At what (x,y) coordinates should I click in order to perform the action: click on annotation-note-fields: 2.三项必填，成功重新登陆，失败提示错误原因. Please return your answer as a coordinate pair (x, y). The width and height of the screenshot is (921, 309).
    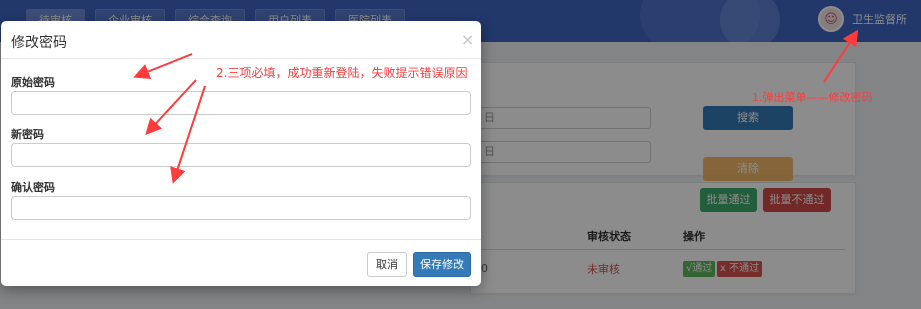
    Looking at the image, I should click on (342, 73).